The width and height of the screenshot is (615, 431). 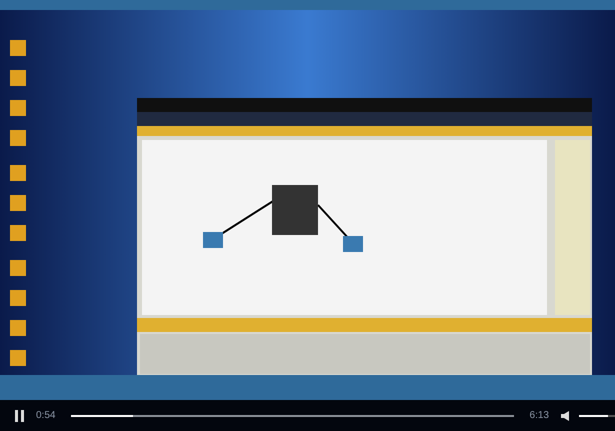 I want to click on elapsed-time: 0:54, so click(x=46, y=416).